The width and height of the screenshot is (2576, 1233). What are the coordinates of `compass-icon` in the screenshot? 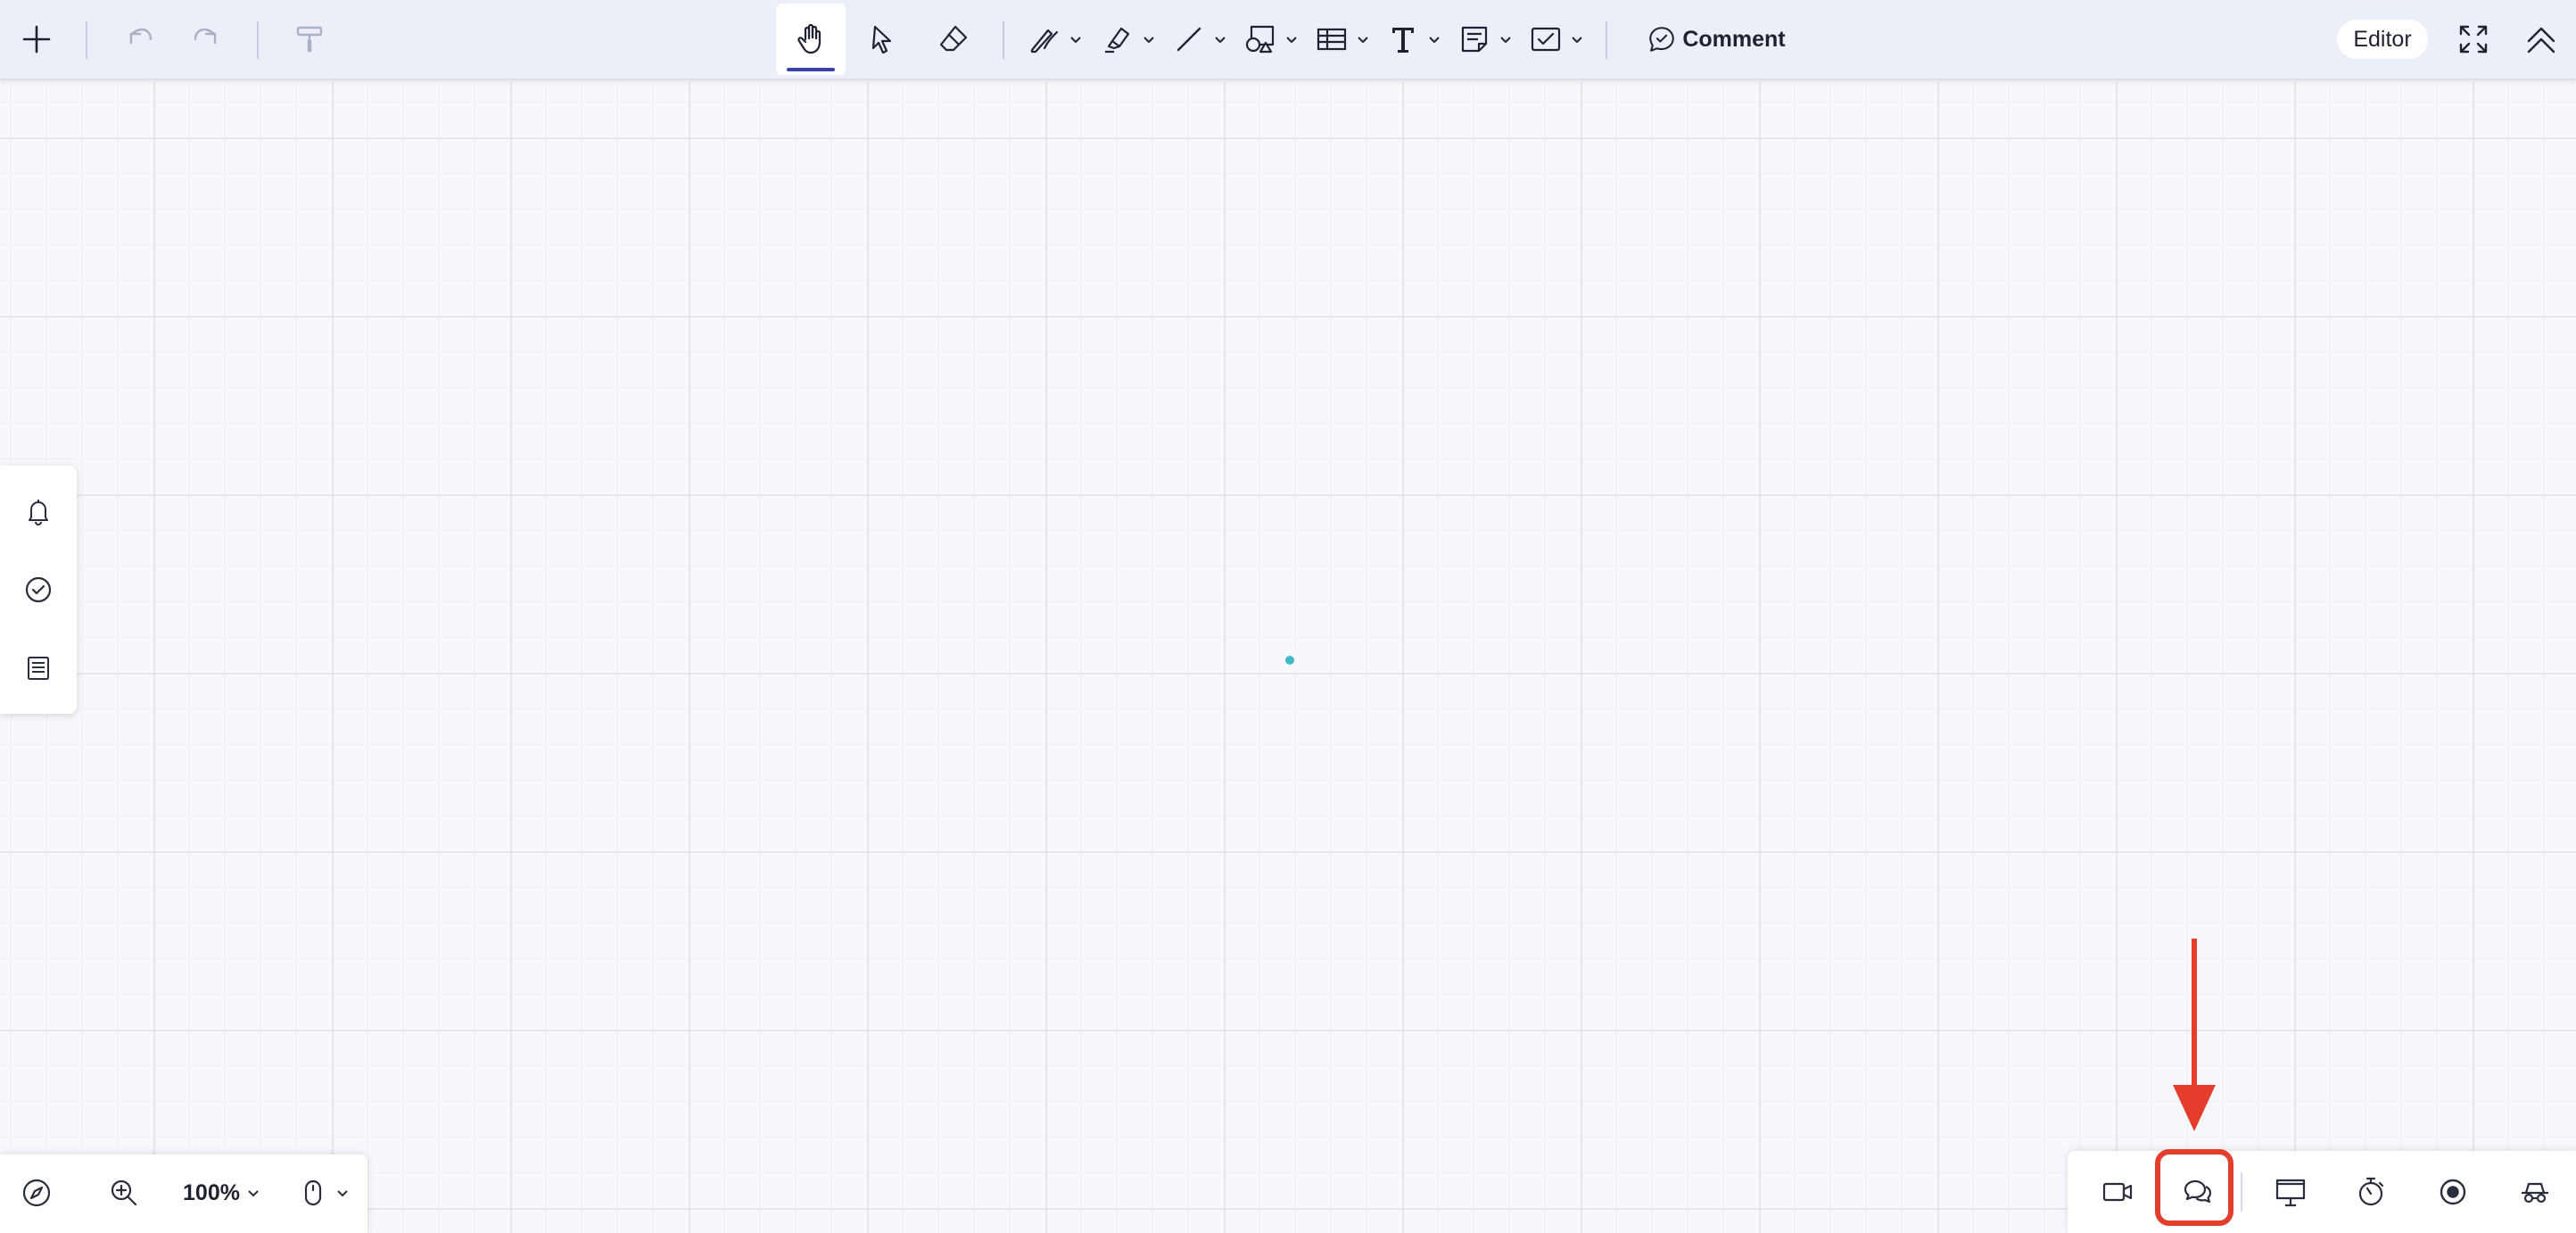 It's located at (37, 1193).